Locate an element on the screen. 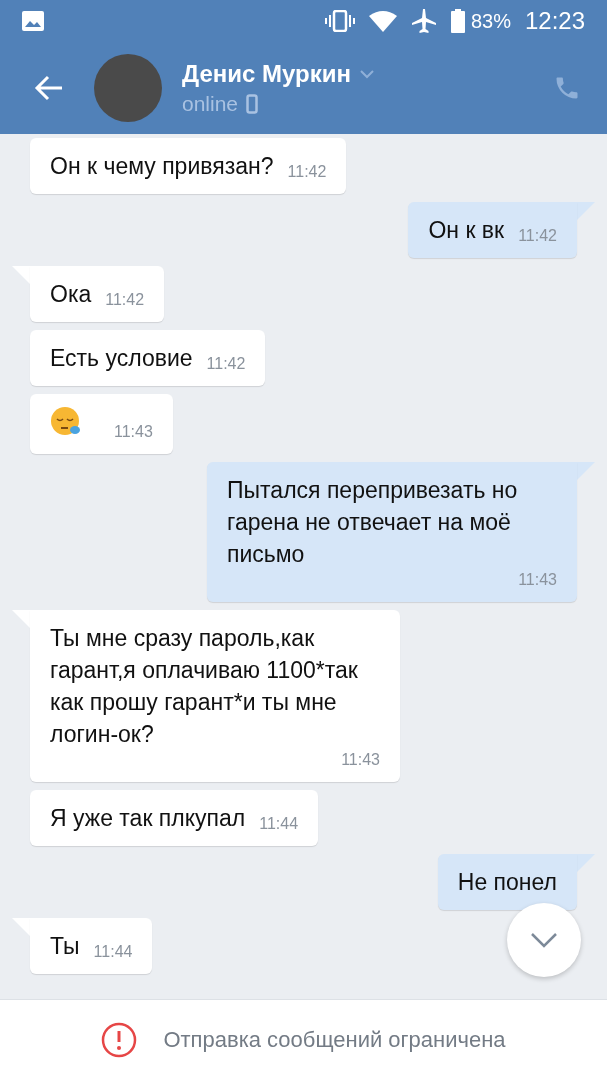  message-text: Он к чему привязан? is located at coordinates (162, 166).